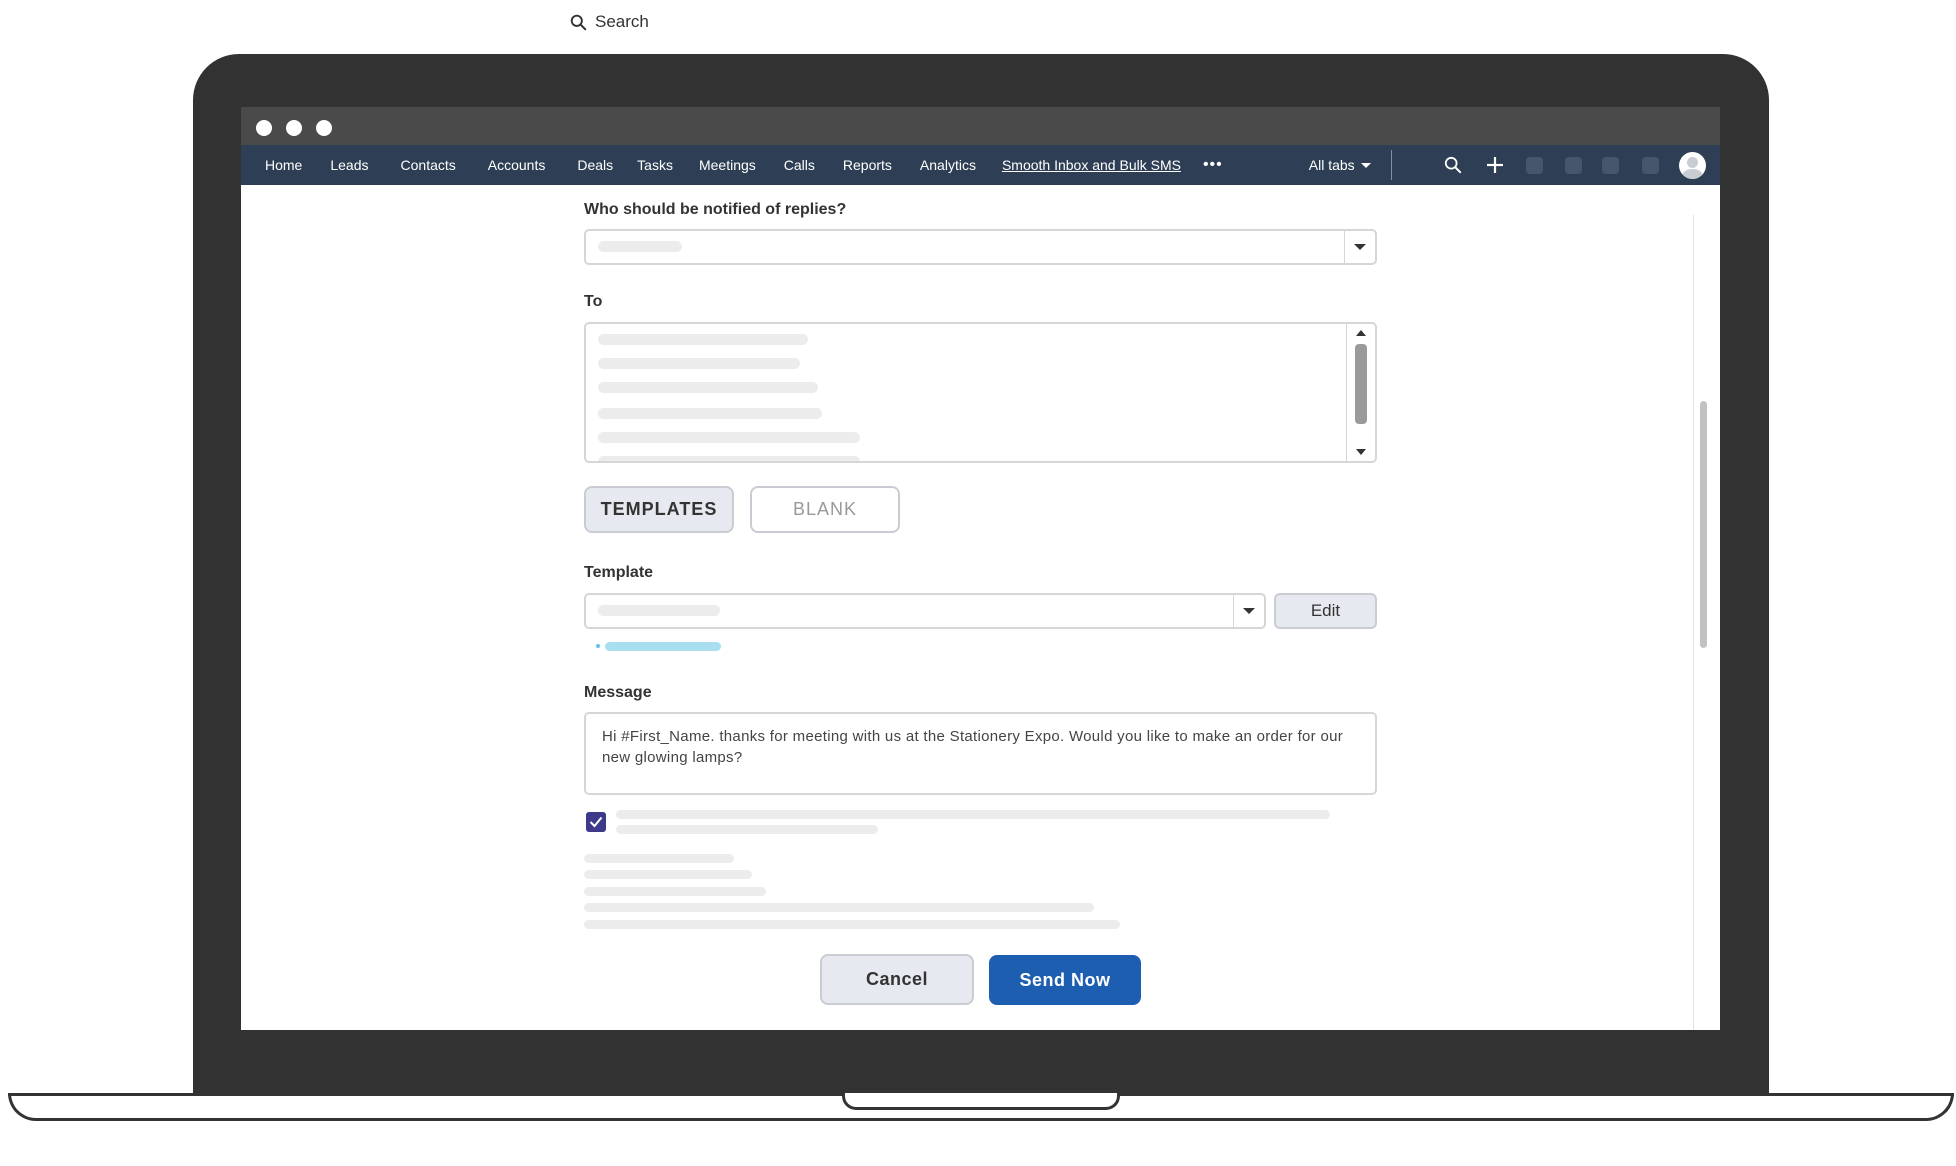  I want to click on template-dropdown-arrow, so click(1248, 611).